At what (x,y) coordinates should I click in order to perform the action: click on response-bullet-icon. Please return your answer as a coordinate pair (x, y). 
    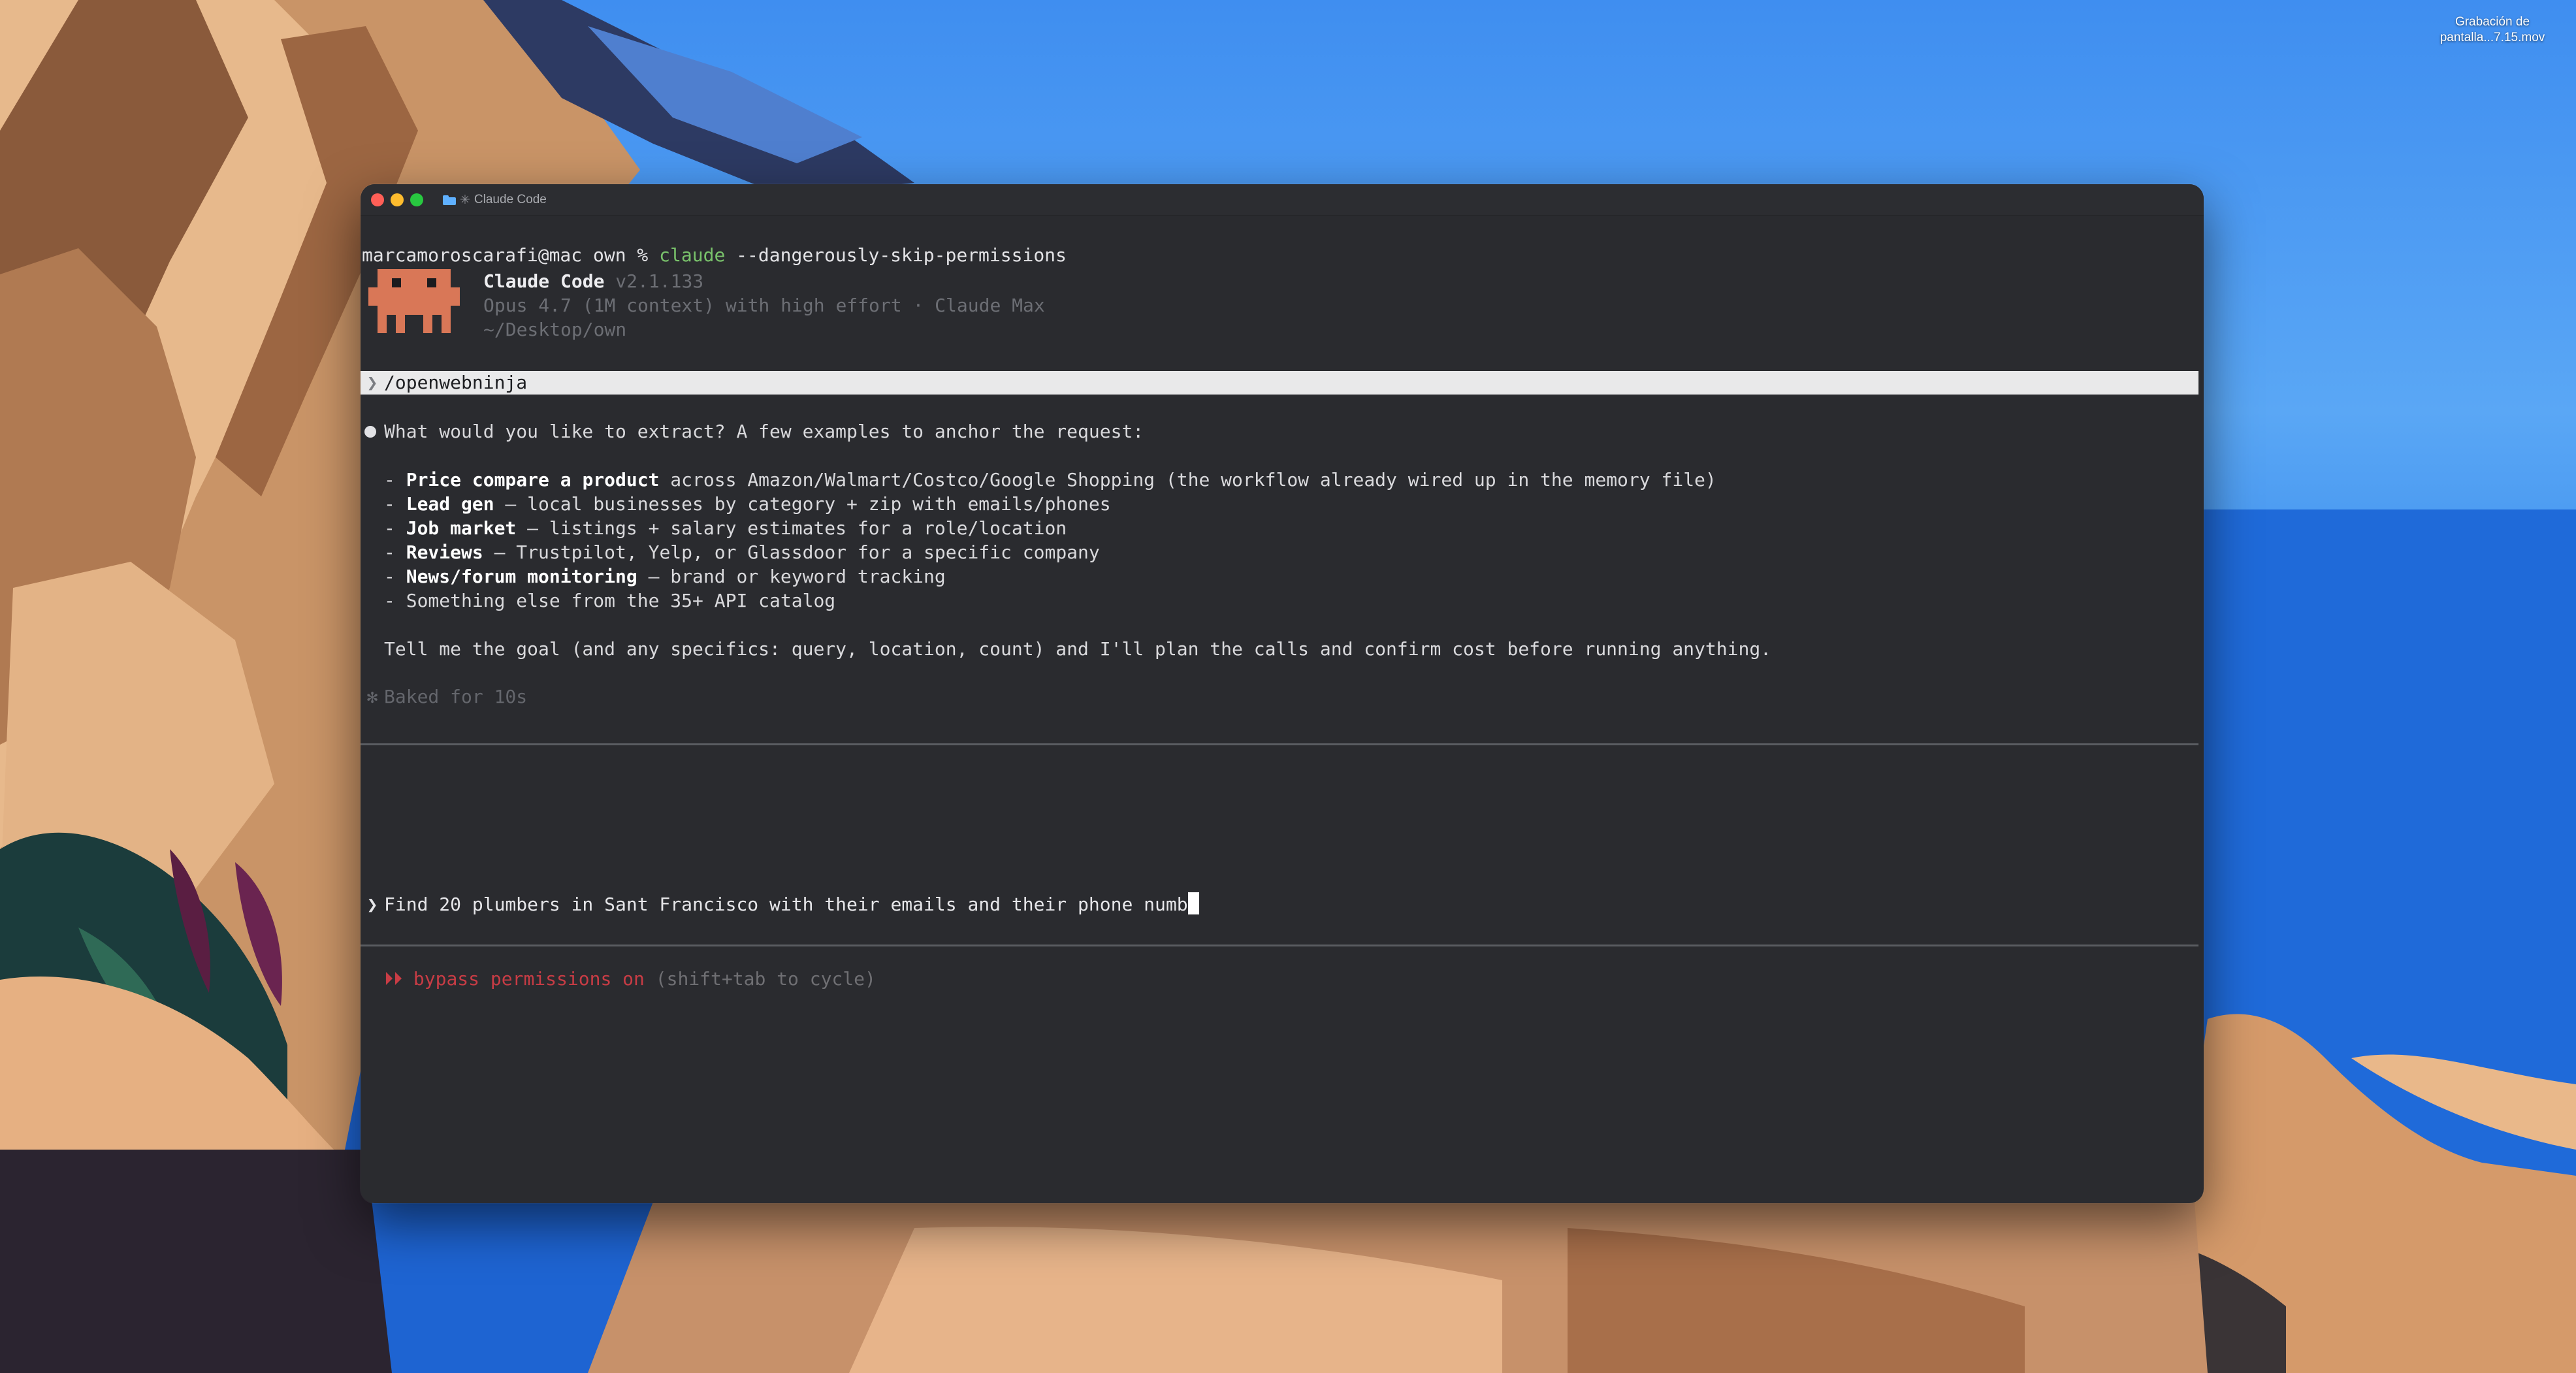
    Looking at the image, I should click on (370, 432).